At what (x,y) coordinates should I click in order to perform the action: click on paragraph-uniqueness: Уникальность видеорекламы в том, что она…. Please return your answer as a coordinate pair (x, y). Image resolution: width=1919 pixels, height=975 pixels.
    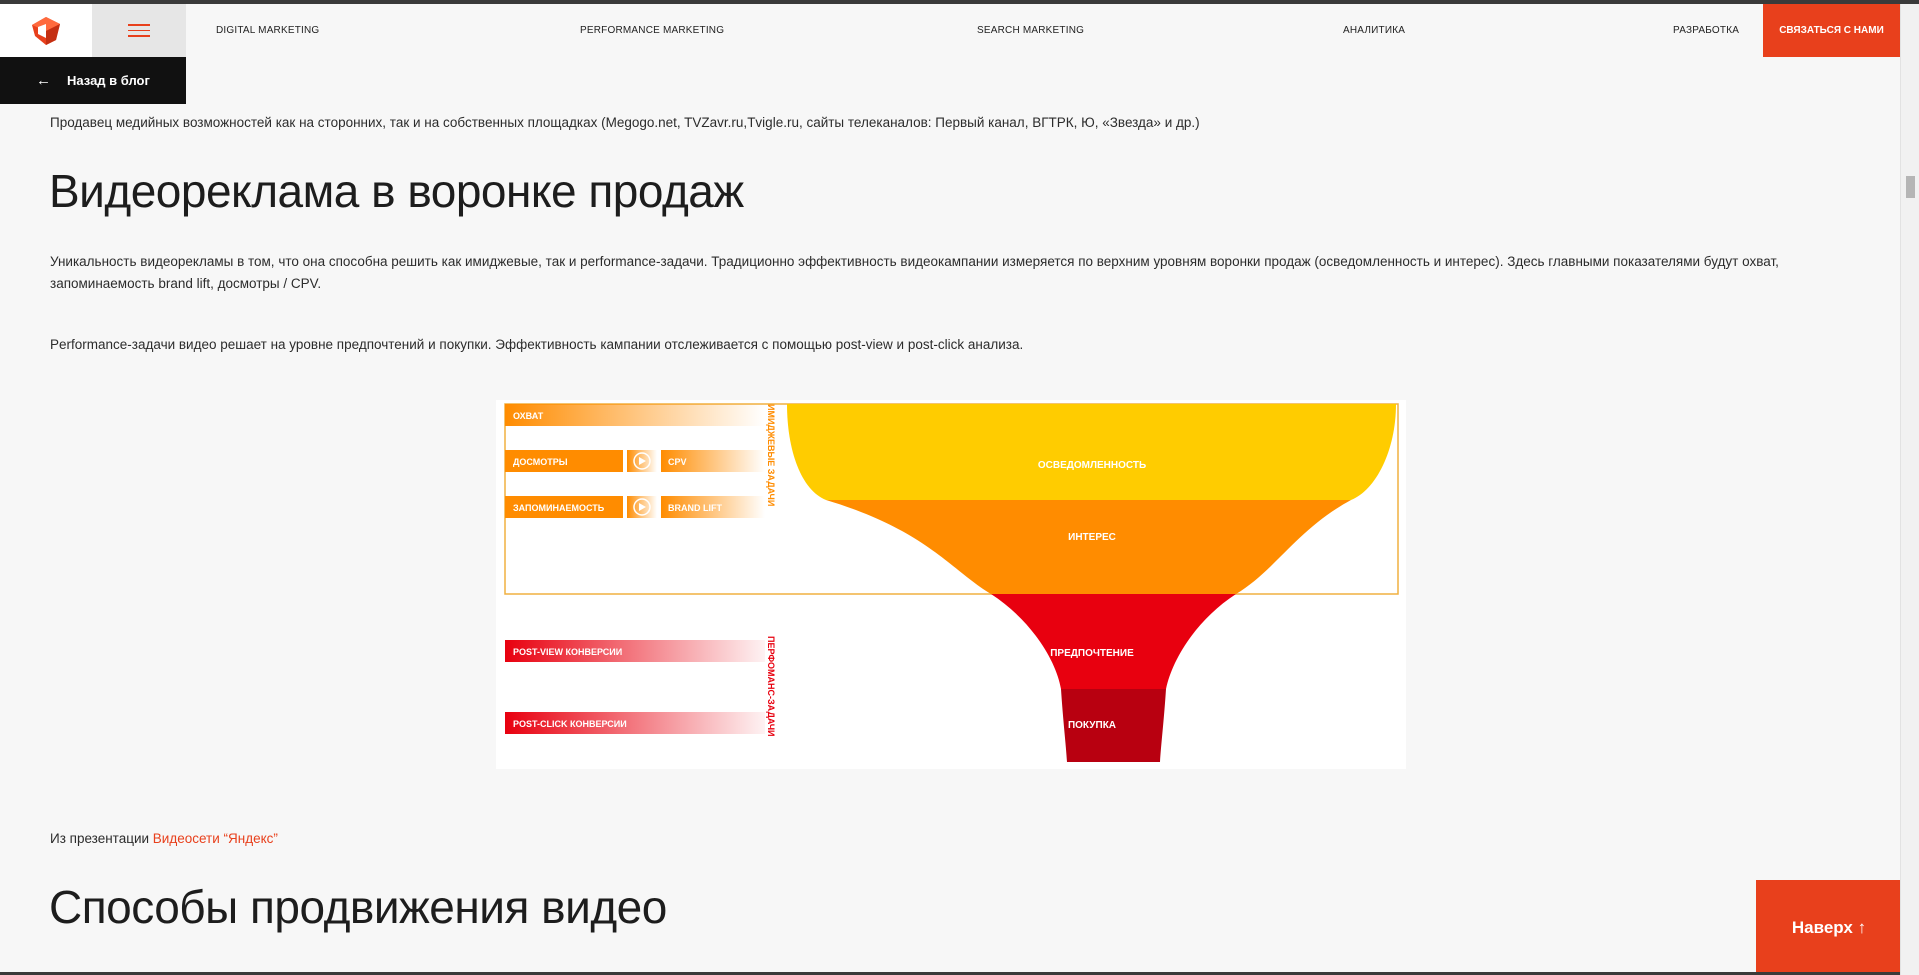
    Looking at the image, I should click on (914, 272).